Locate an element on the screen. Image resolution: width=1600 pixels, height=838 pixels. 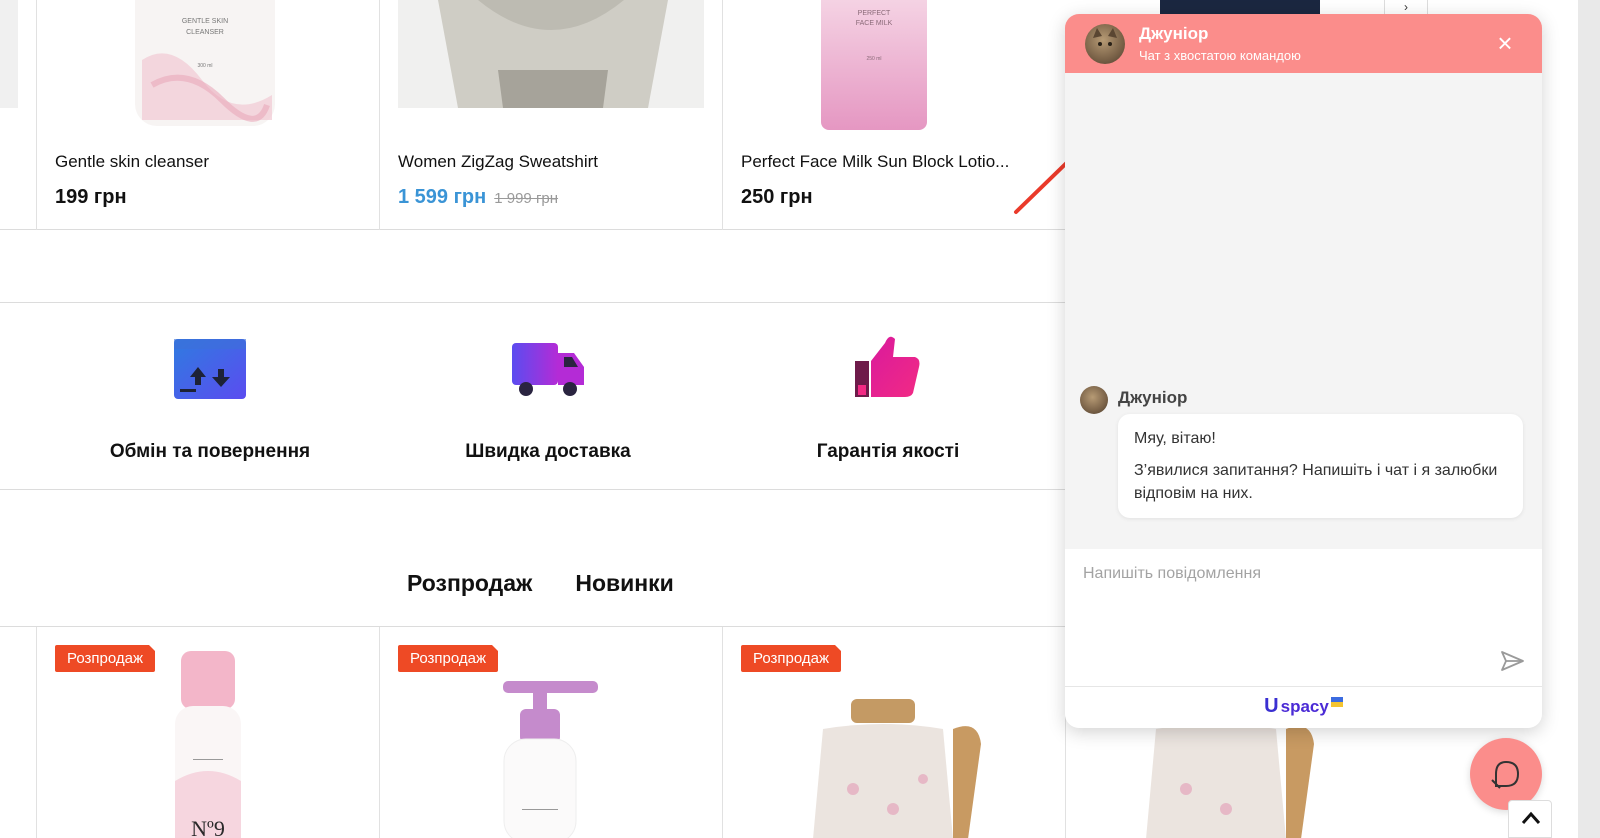
svg-text: Nº9 is located at coordinates (208, 827).